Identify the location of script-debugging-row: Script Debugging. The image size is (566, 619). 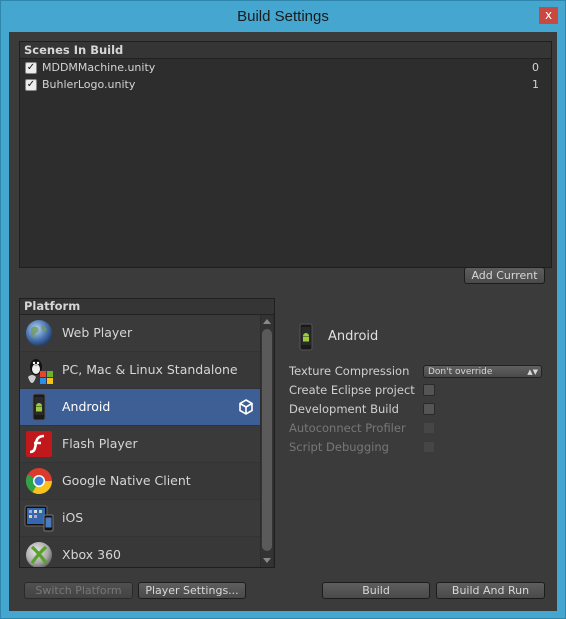
(419, 447).